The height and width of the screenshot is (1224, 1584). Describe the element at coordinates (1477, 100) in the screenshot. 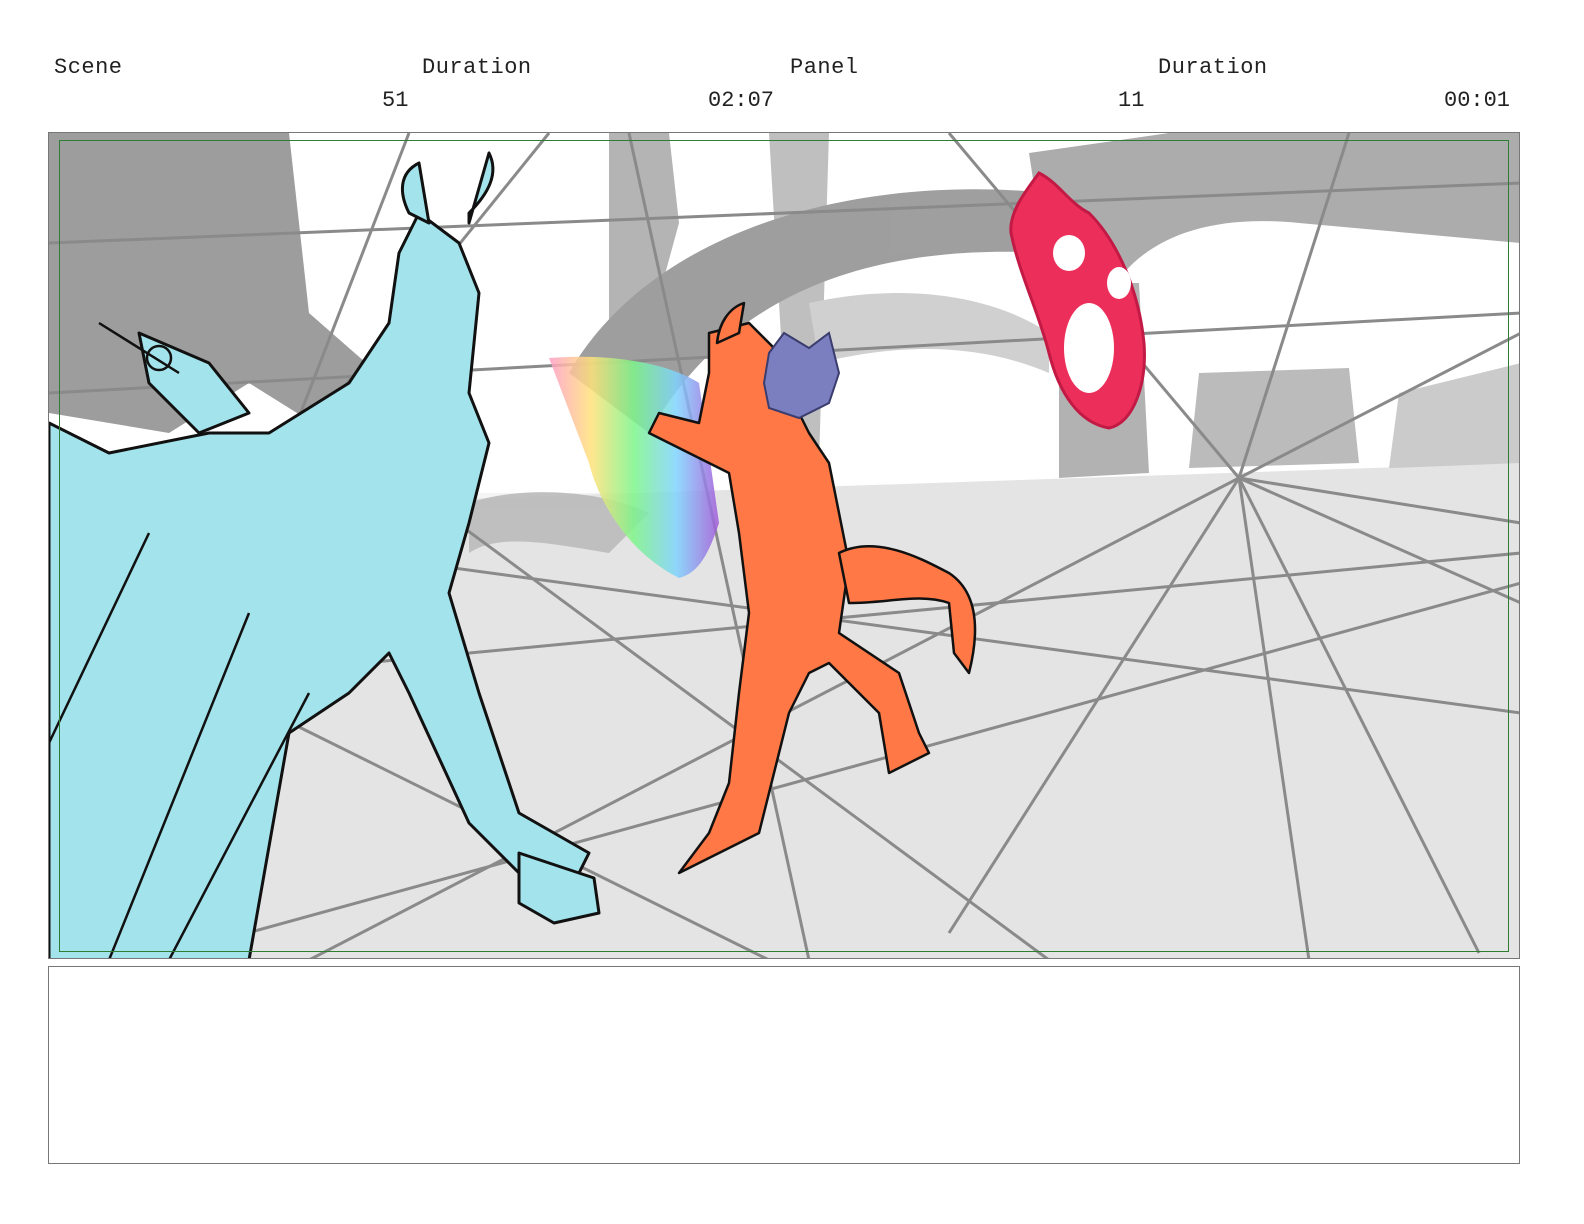

I see `panel-duration-value: 00:01` at that location.